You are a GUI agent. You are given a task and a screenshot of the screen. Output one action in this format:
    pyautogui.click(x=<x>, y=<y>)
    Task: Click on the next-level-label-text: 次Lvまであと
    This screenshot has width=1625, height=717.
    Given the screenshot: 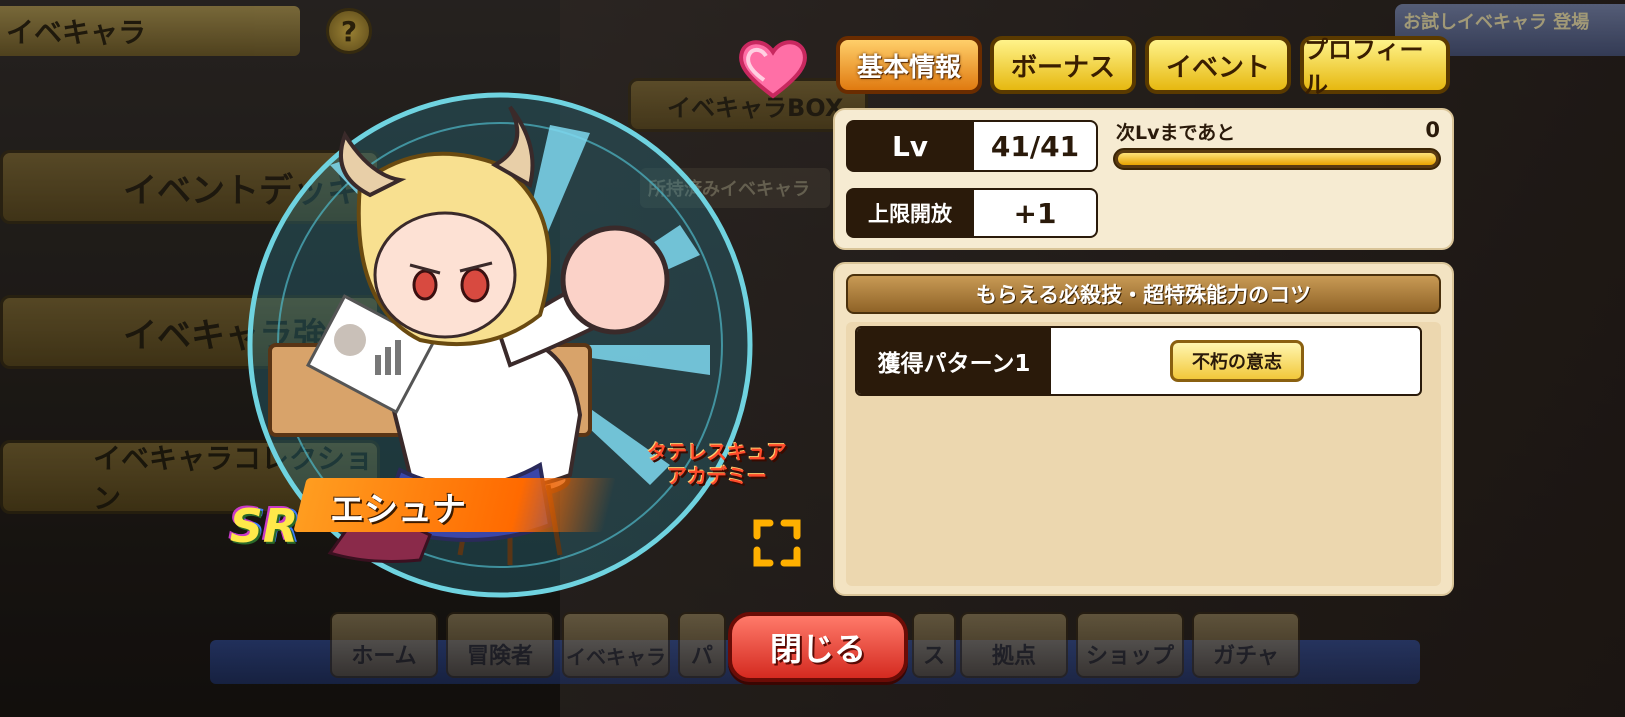 What is the action you would take?
    pyautogui.click(x=1176, y=133)
    